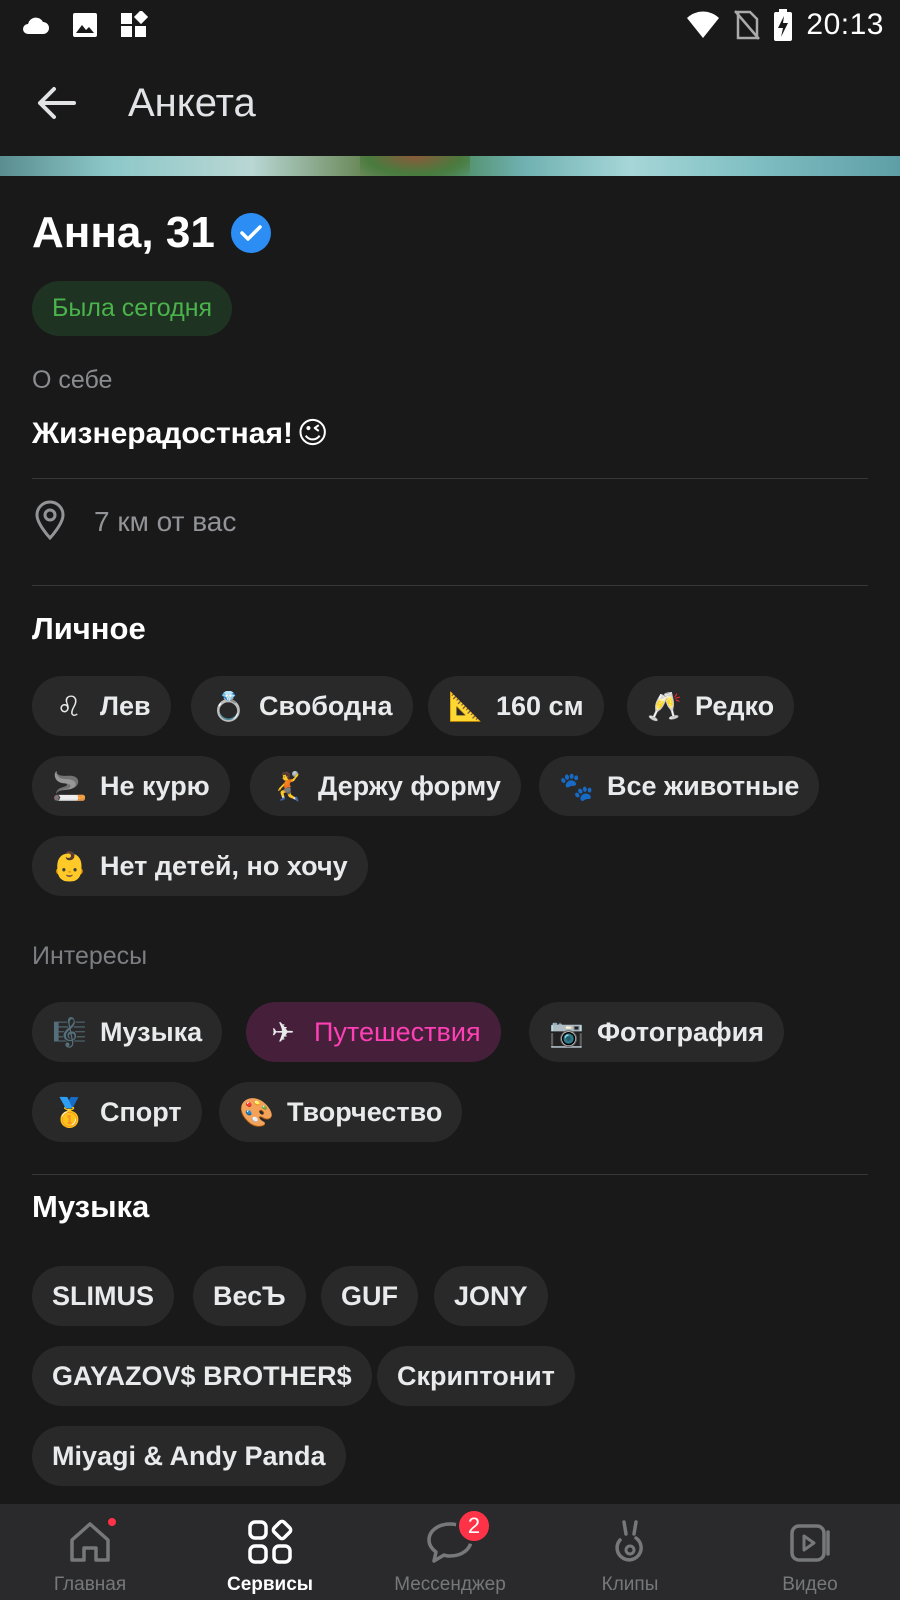 The height and width of the screenshot is (1600, 900). What do you see at coordinates (747, 25) in the screenshot?
I see `no-sim-icon` at bounding box center [747, 25].